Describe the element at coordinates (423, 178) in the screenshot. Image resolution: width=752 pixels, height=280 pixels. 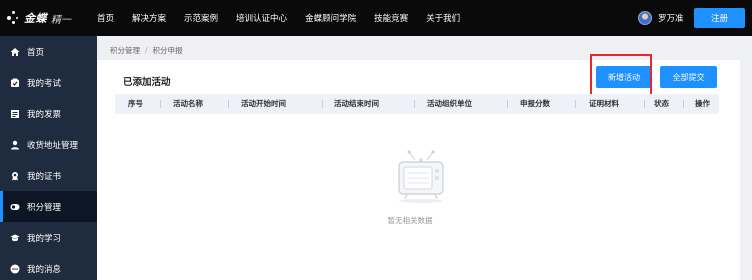
I see `empty-tv-icon` at that location.